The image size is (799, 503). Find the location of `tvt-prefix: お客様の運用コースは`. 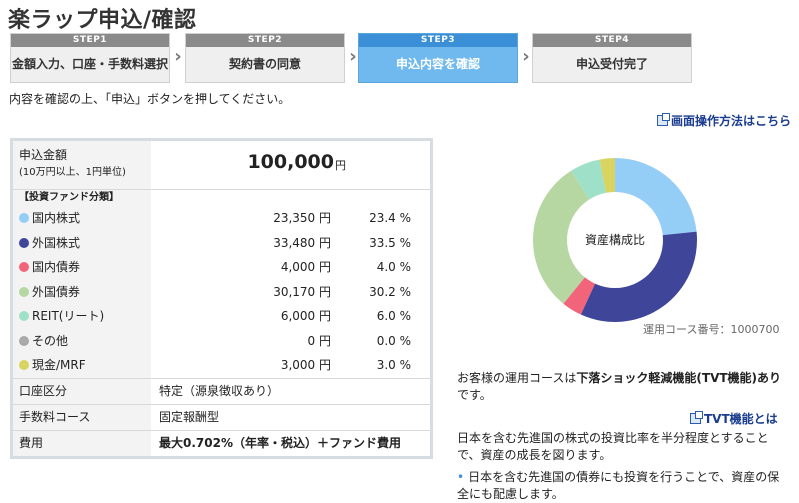

tvt-prefix: お客様の運用コースは is located at coordinates (517, 378).